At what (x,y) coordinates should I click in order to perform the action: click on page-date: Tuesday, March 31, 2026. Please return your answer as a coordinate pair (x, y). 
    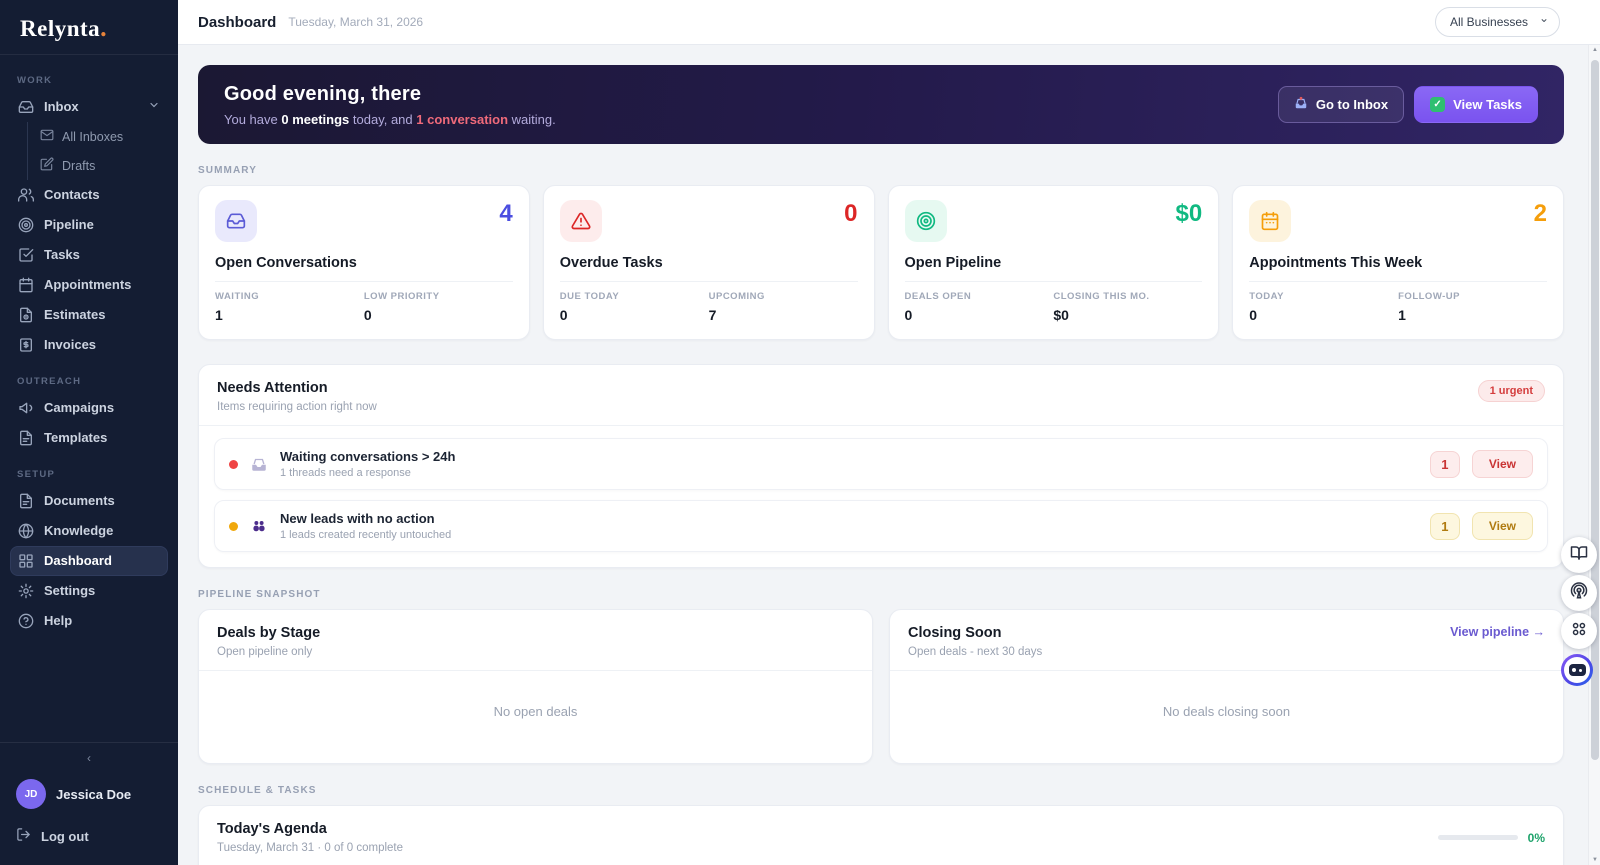
    Looking at the image, I should click on (356, 22).